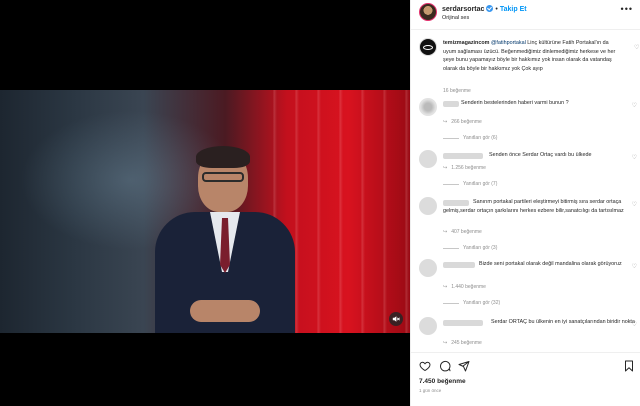  I want to click on author-username: serdarsortac • Takip Et, so click(484, 9).